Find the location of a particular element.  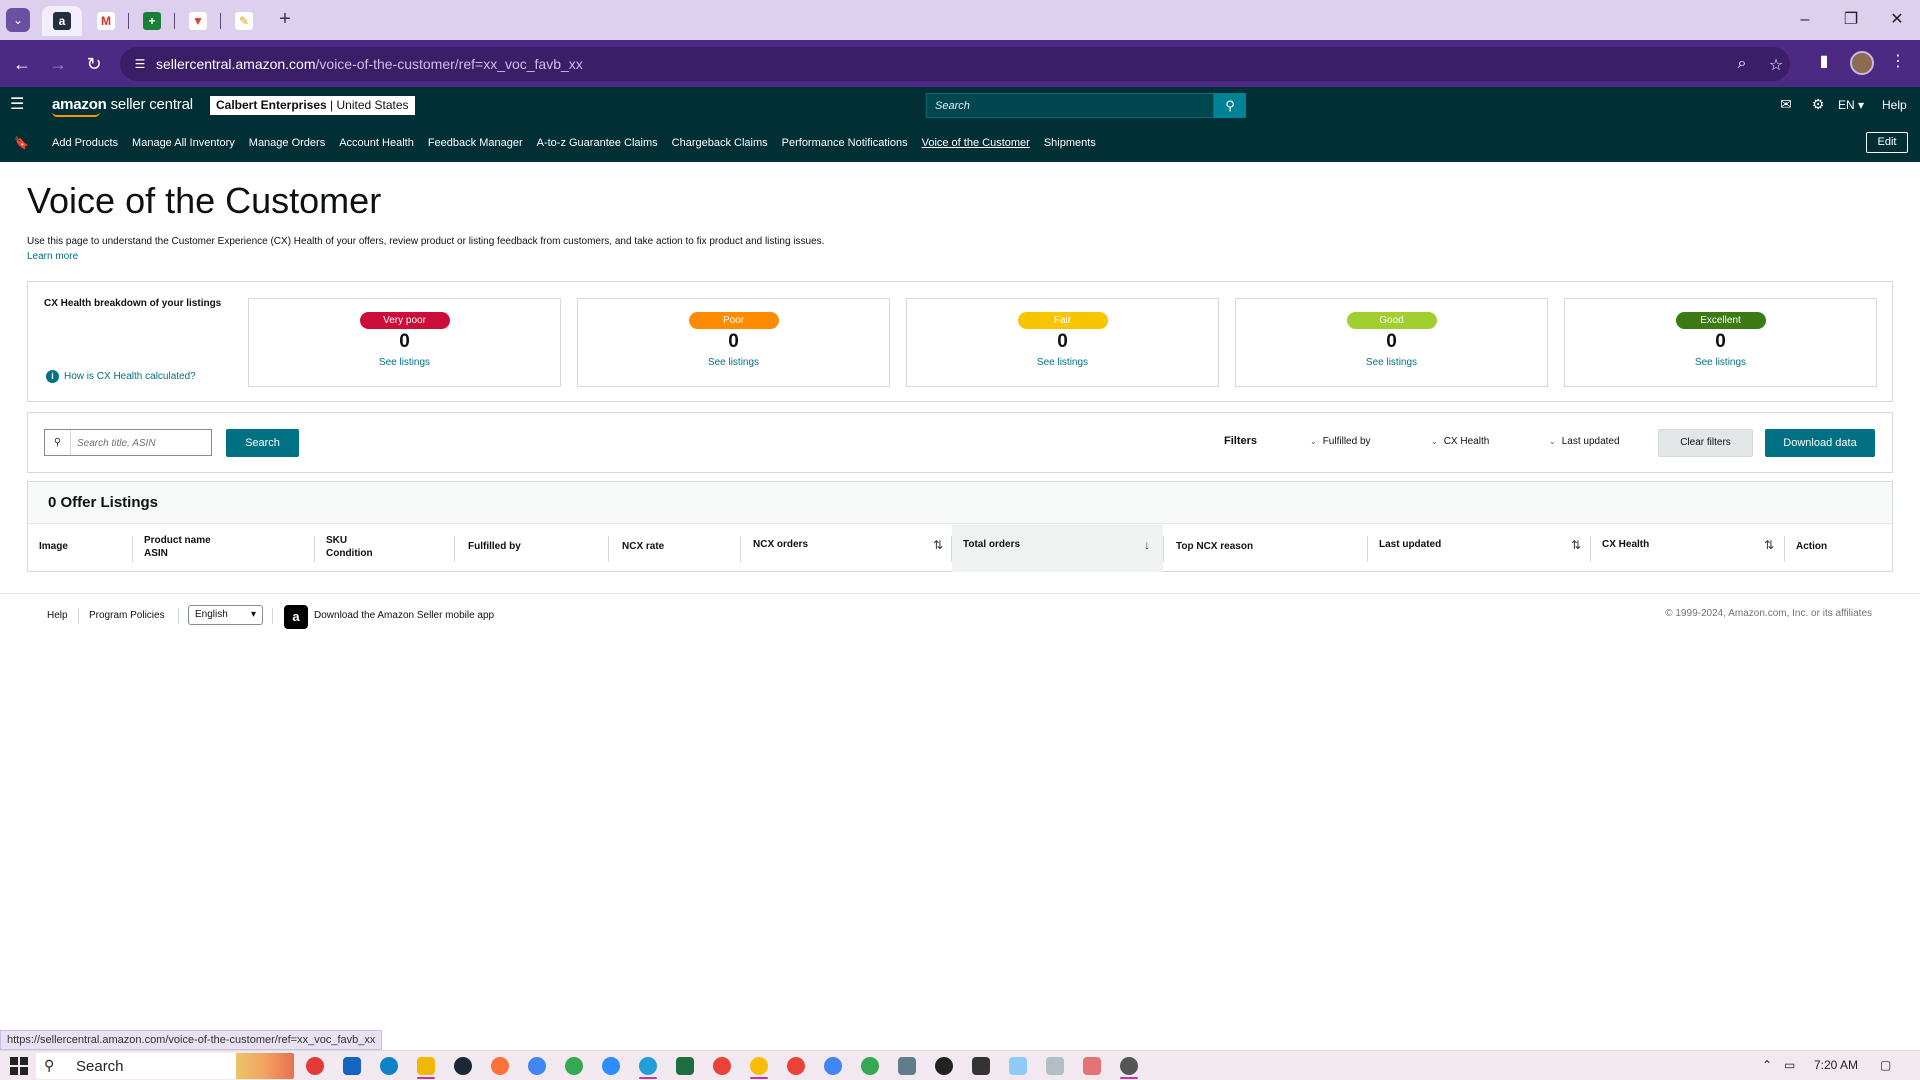

forward-icon: → is located at coordinates (58, 64).